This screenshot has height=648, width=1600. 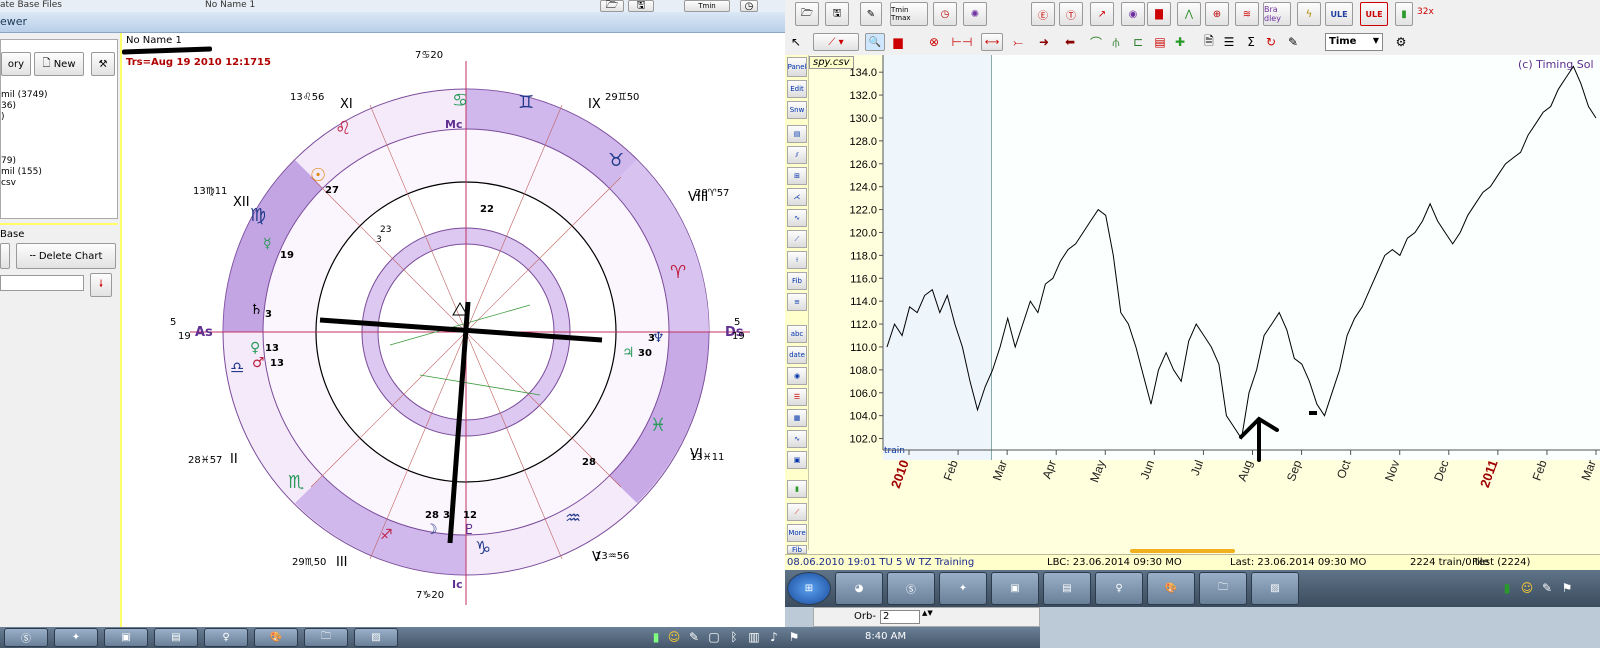 What do you see at coordinates (875, 42) in the screenshot?
I see `zoom-icon: 🔍` at bounding box center [875, 42].